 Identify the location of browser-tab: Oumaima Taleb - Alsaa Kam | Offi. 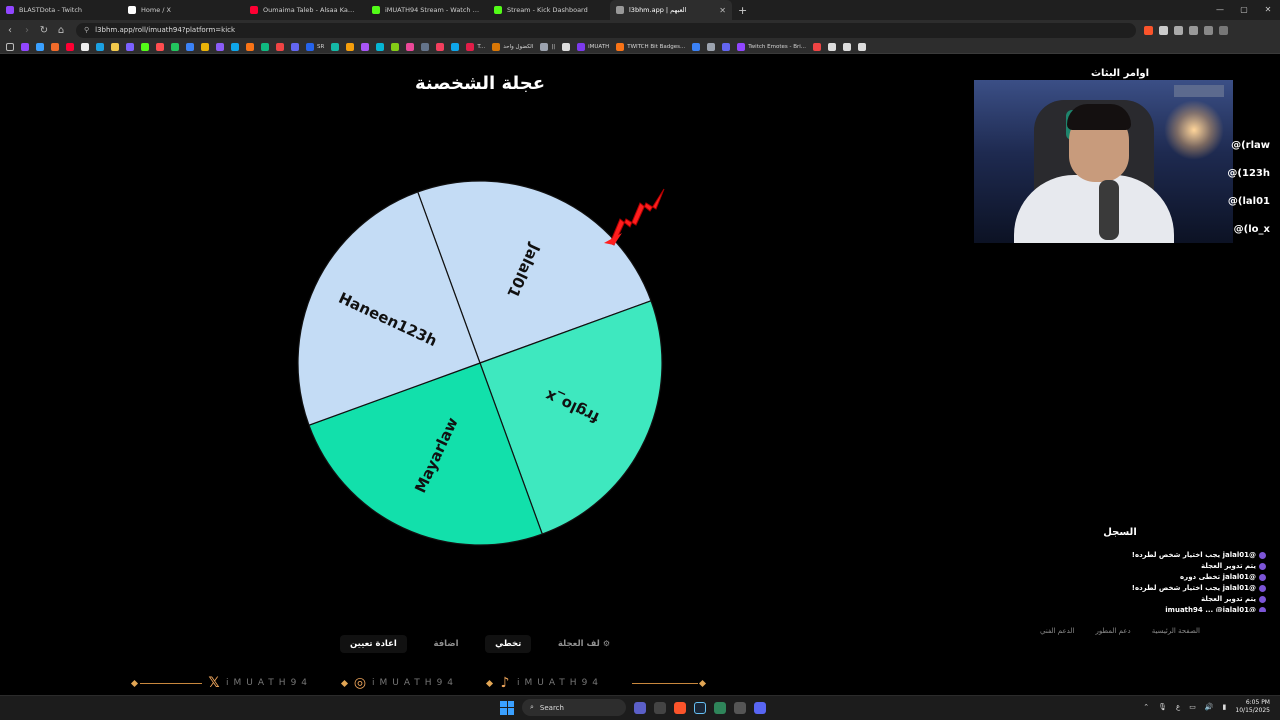
(305, 10).